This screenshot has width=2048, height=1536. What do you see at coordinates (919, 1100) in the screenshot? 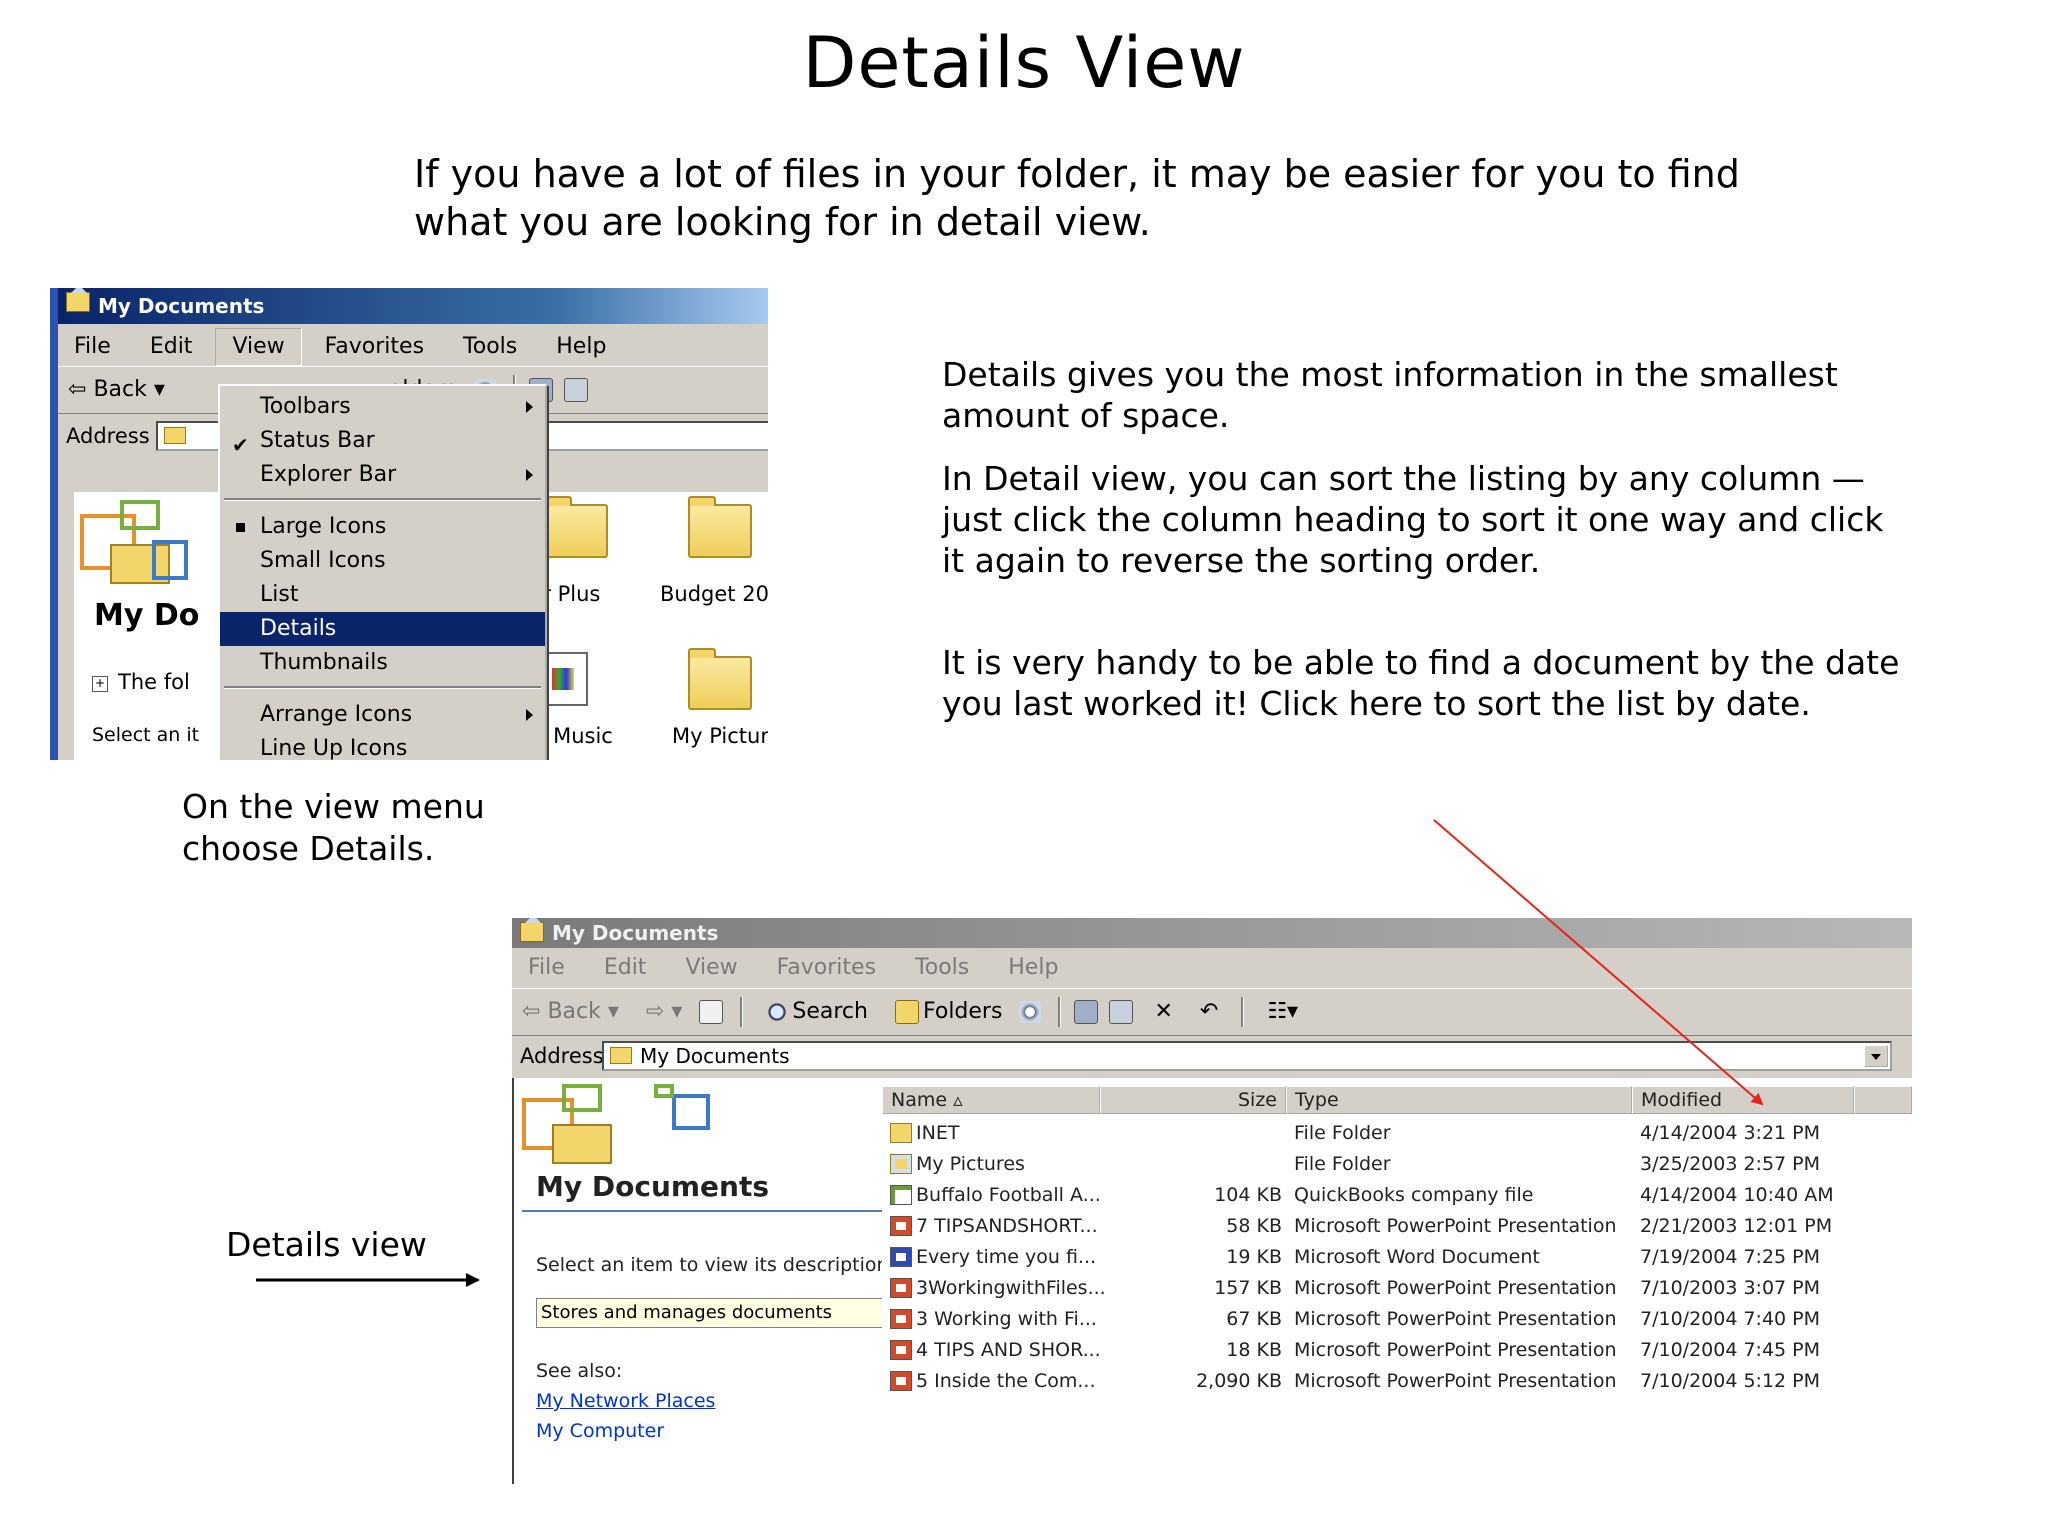
I see `column-label: Name` at bounding box center [919, 1100].